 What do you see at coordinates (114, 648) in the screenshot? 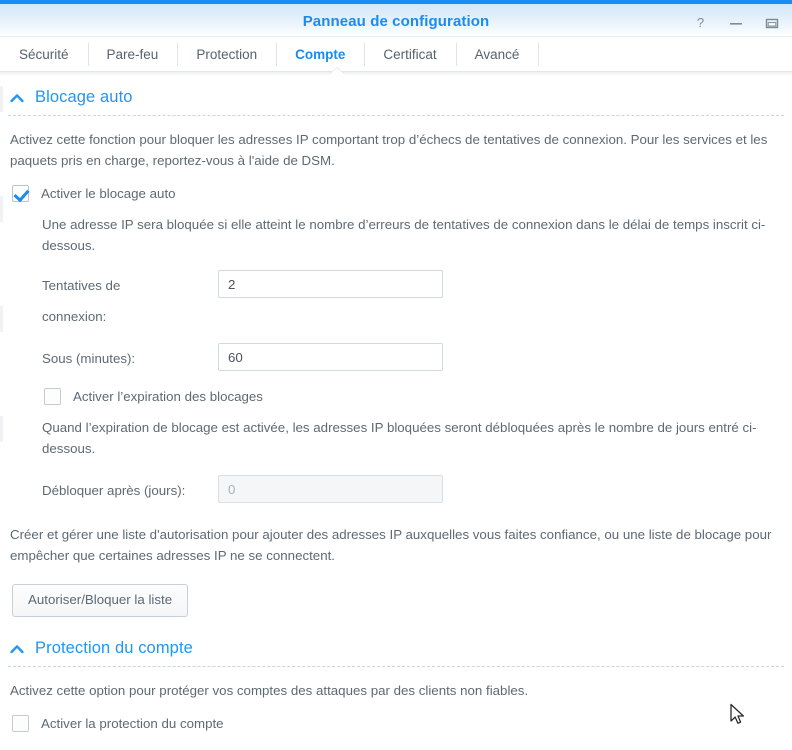
I see `section-title: Protection du compte` at bounding box center [114, 648].